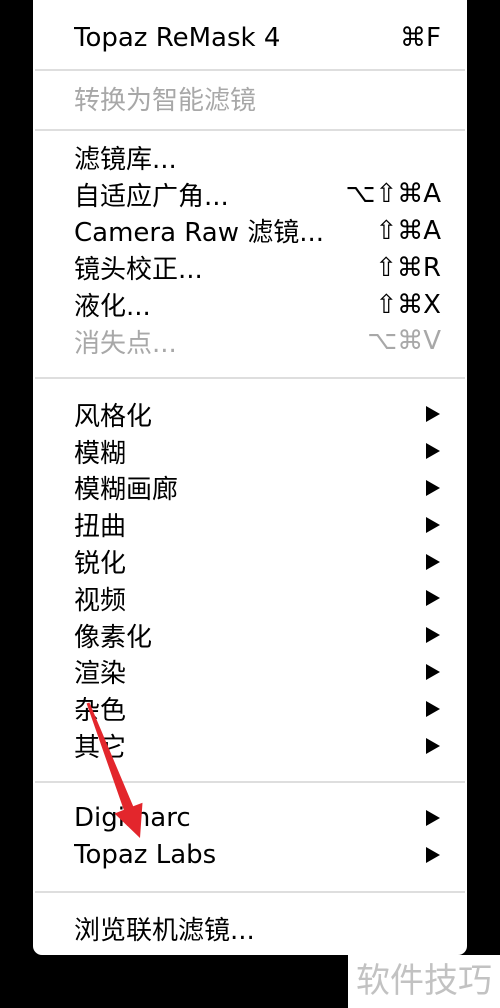  Describe the element at coordinates (404, 341) in the screenshot. I see `menu-item-shortcut: ⌥⌘V` at that location.